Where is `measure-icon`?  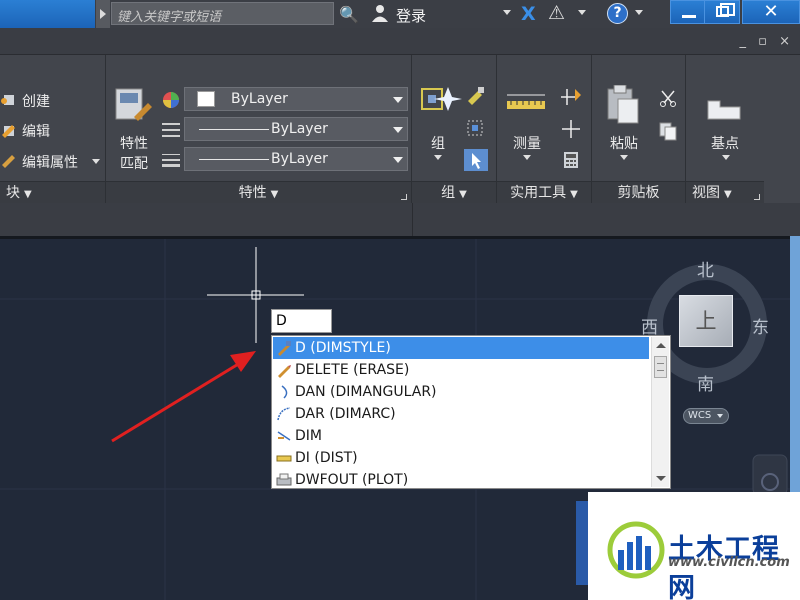
measure-icon is located at coordinates (526, 101).